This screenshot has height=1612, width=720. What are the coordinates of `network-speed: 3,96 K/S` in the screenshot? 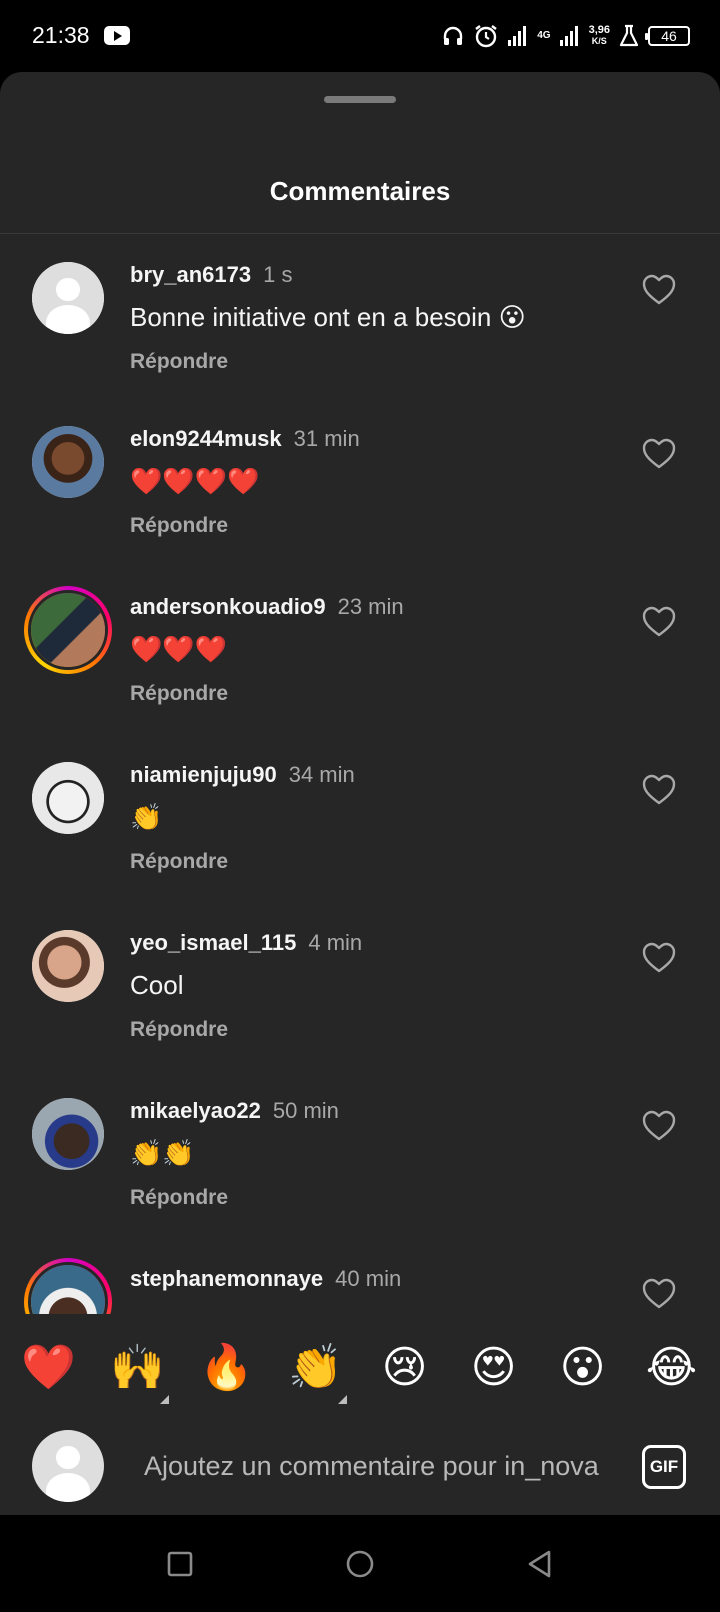 It's located at (599, 36).